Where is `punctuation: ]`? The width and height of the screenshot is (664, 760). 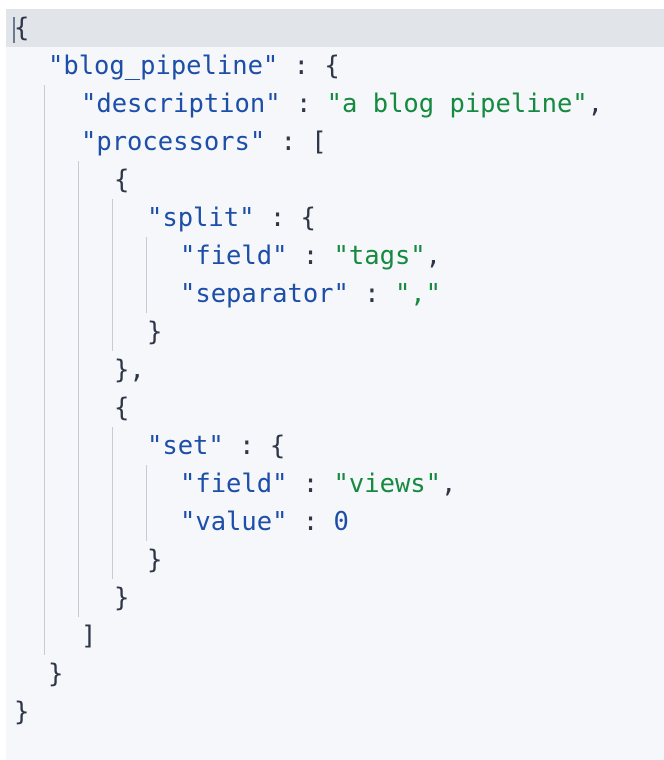 punctuation: ] is located at coordinates (89, 636).